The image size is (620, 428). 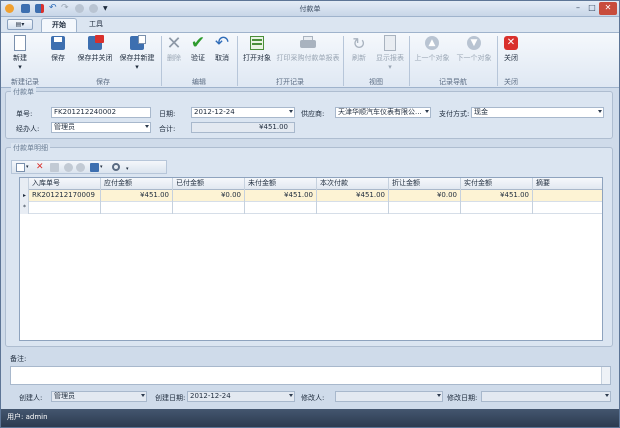 I want to click on arrow-down-icon: ▼, so click(x=474, y=43).